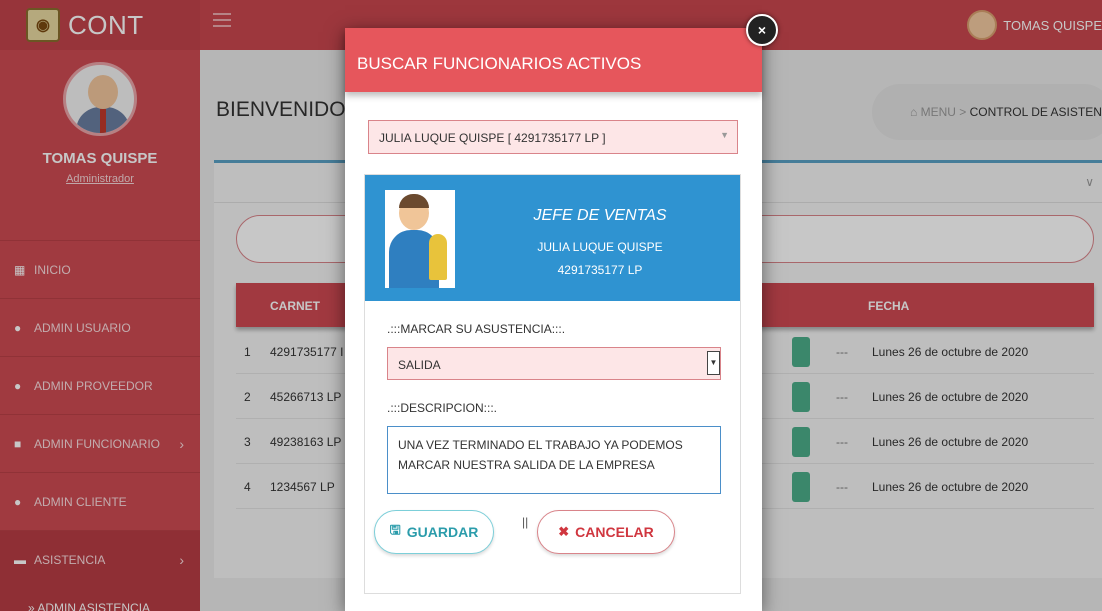  Describe the element at coordinates (395, 529) in the screenshot. I see `save-icon: 🖫` at that location.